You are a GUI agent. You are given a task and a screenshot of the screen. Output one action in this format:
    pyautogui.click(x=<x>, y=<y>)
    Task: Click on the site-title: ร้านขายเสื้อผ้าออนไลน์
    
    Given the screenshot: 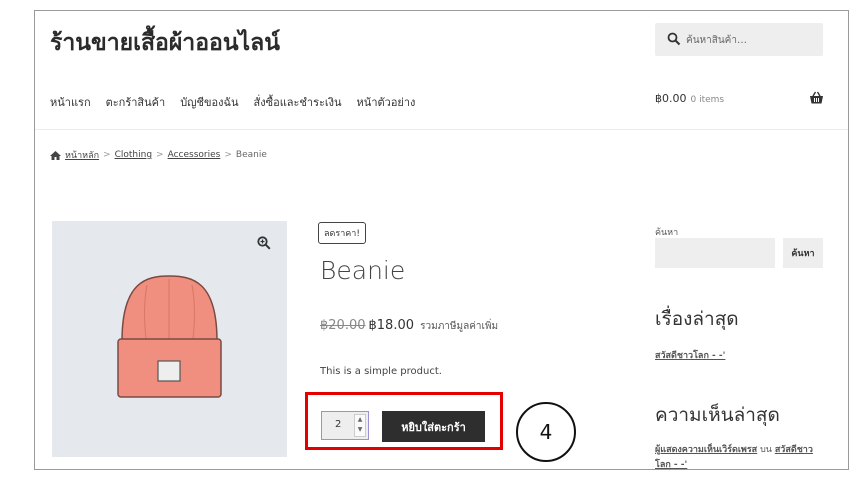 What is the action you would take?
    pyautogui.click(x=165, y=43)
    